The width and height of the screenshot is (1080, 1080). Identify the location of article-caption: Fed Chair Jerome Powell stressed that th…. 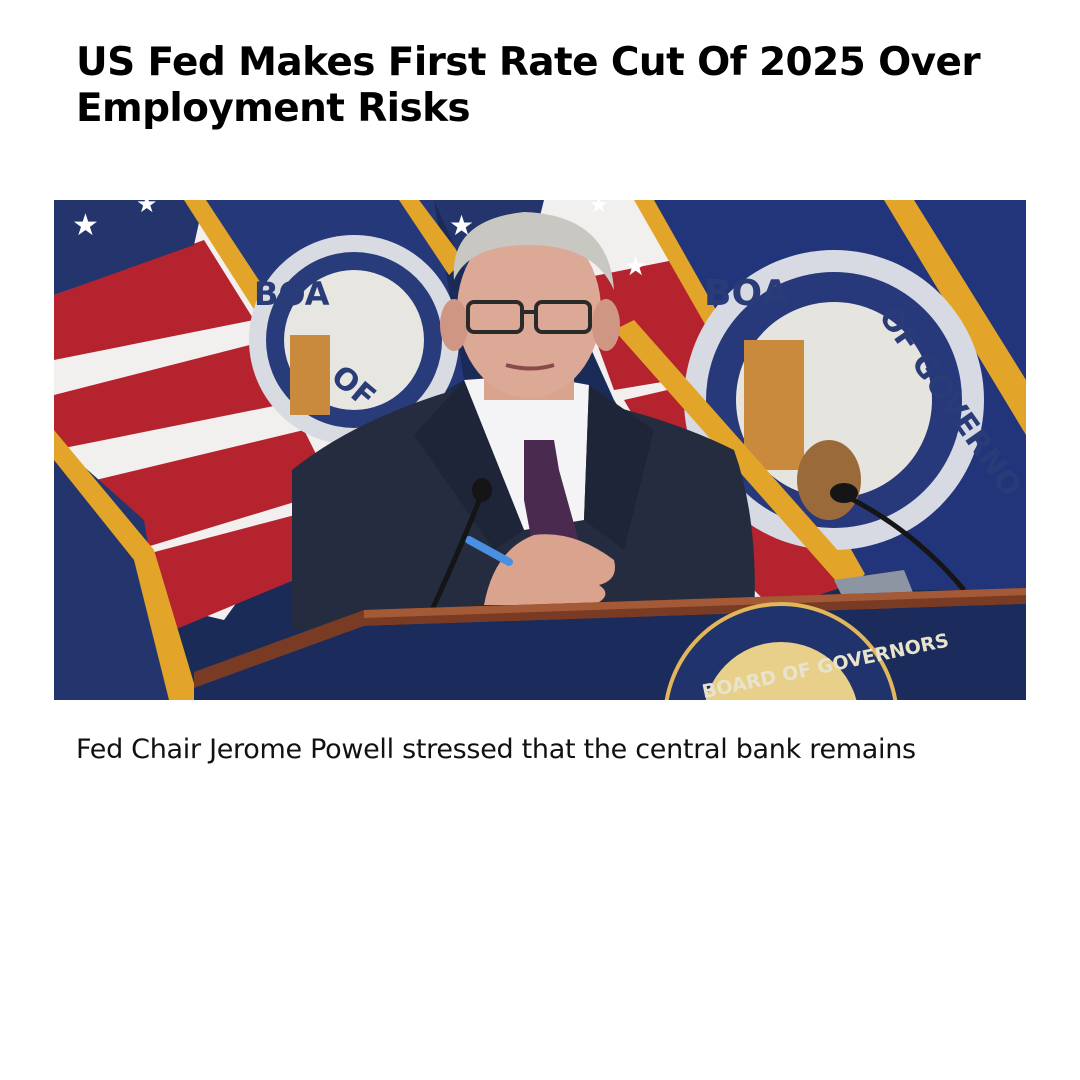
(496, 749).